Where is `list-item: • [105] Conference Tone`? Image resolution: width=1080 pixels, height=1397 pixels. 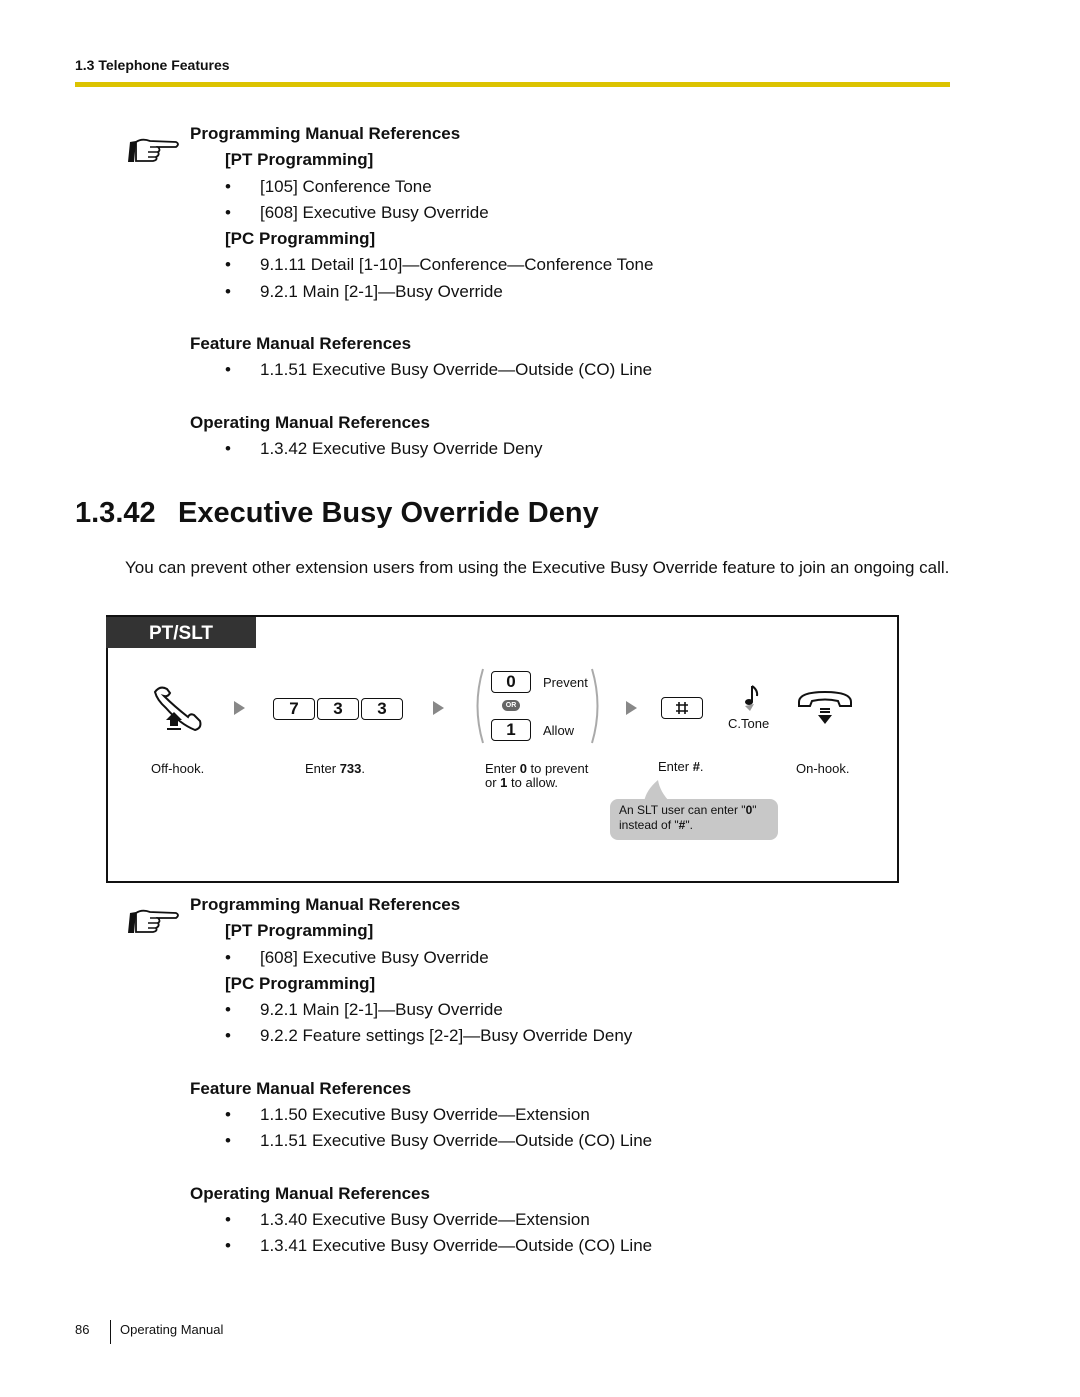 list-item: • [105] Conference Tone is located at coordinates (328, 186).